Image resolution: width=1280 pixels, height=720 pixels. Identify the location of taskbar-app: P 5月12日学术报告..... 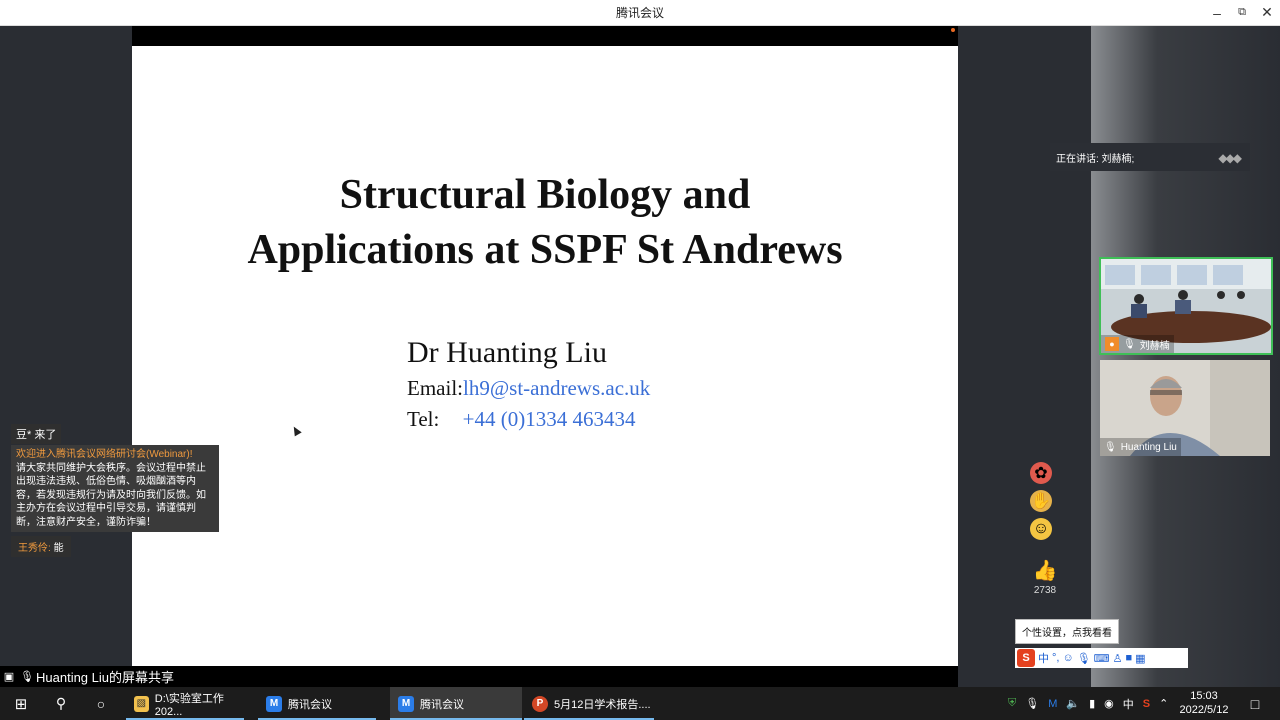
(589, 703).